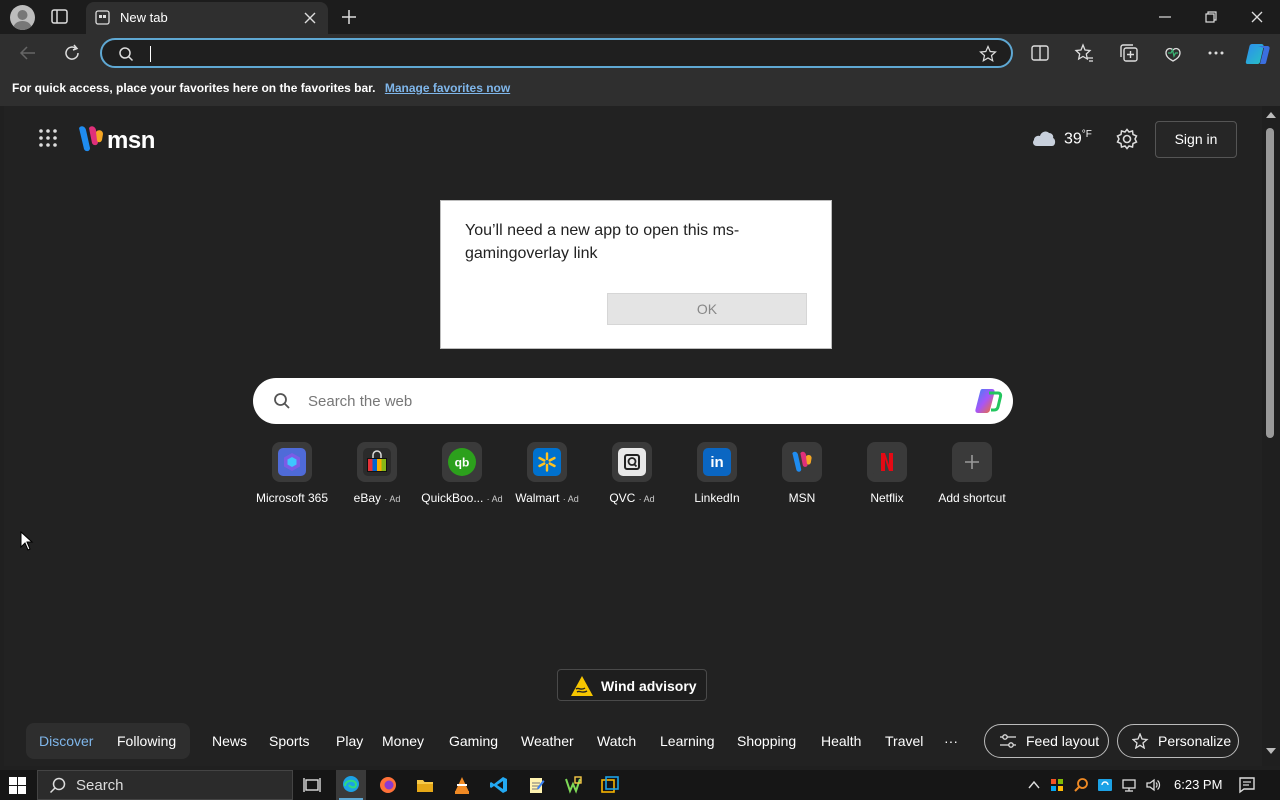 The height and width of the screenshot is (800, 1280). Describe the element at coordinates (425, 785) in the screenshot. I see `file-explorer-icon` at that location.